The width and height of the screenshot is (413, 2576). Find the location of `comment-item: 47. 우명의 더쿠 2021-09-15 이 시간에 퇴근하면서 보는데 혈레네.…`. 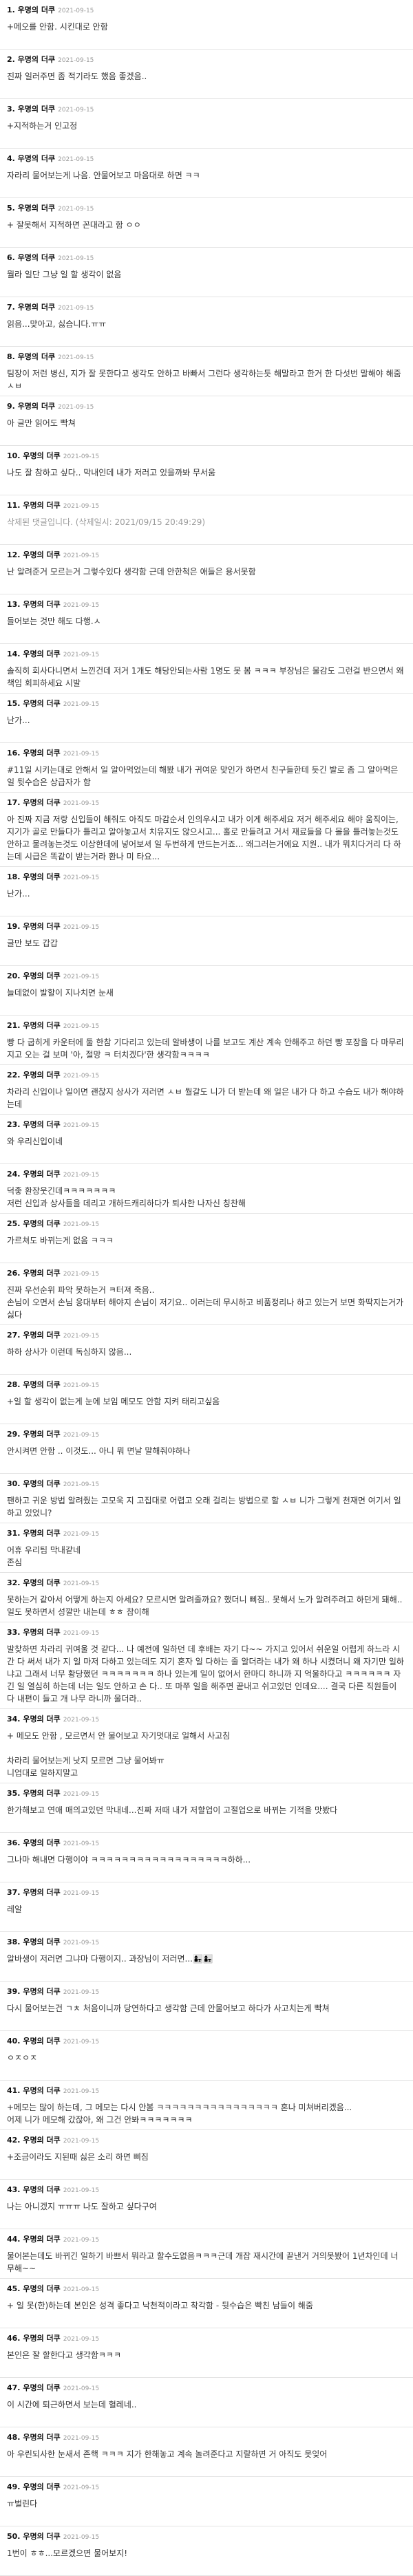

comment-item: 47. 우명의 더쿠 2021-09-15 이 시간에 퇴근하면서 보는데 혈레네.… is located at coordinates (206, 2402).